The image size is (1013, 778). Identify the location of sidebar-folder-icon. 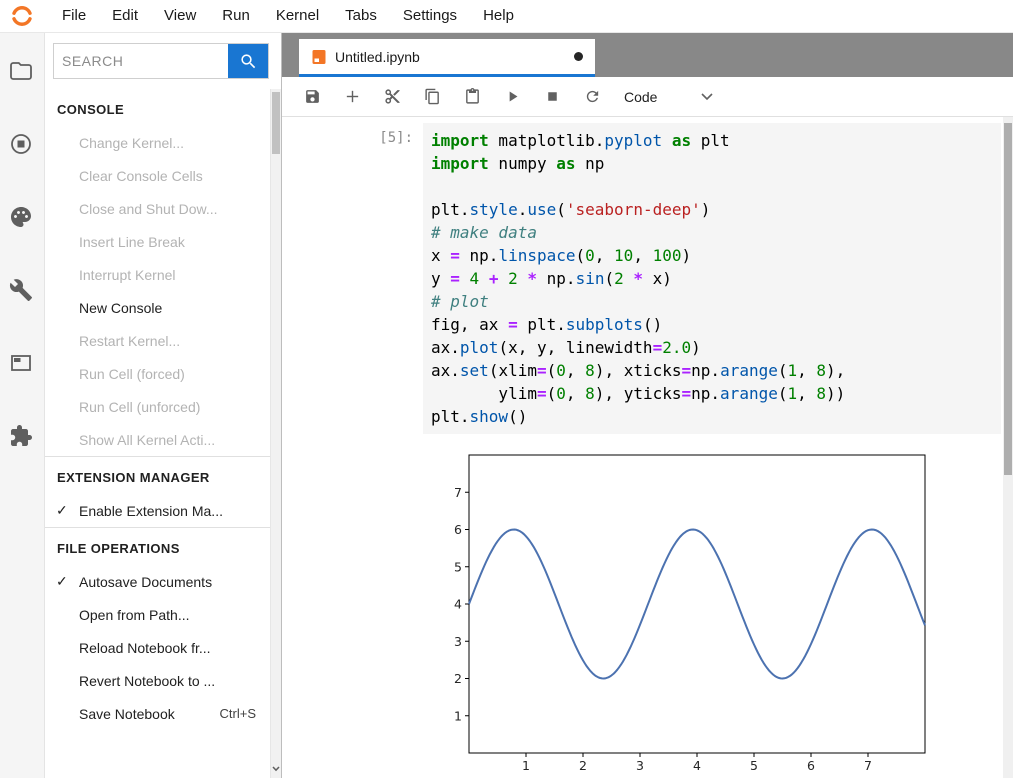
(22, 72).